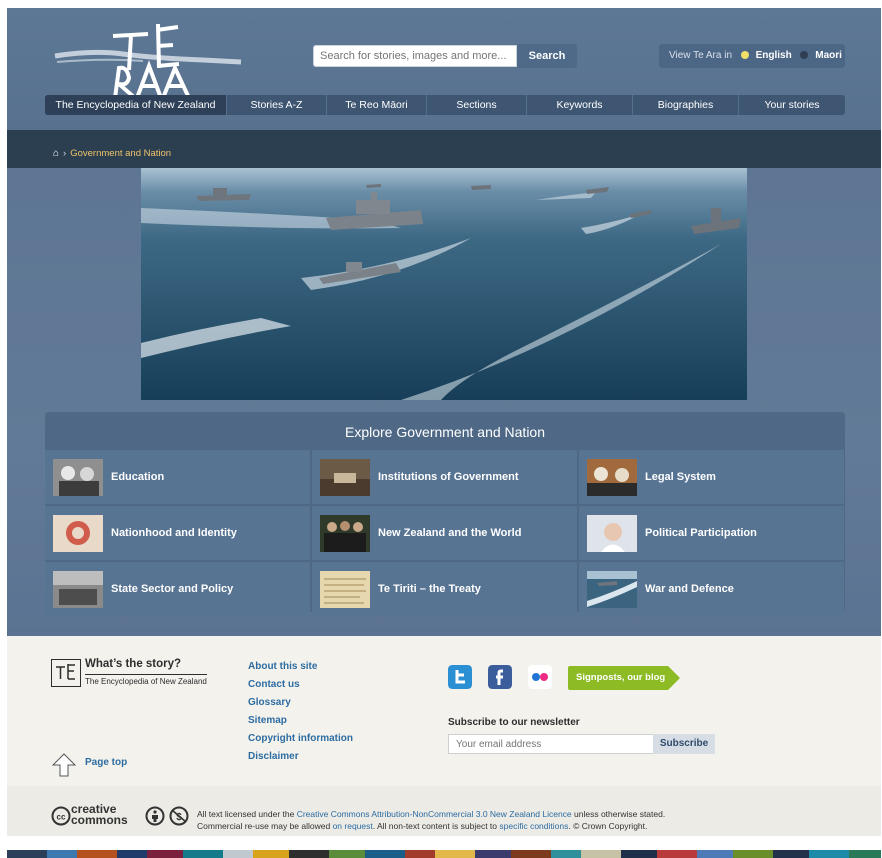 The image size is (882, 858). I want to click on nationhood-thumbnail, so click(78, 533).